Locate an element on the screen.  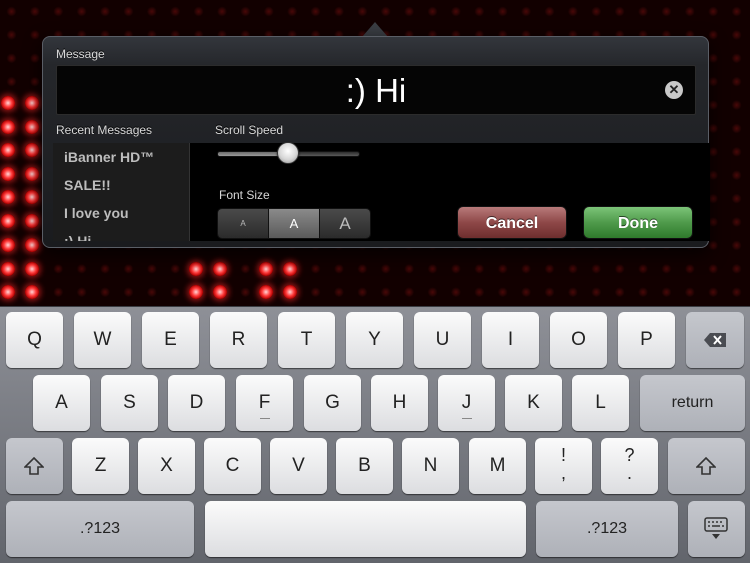
key-g: G is located at coordinates (332, 403).